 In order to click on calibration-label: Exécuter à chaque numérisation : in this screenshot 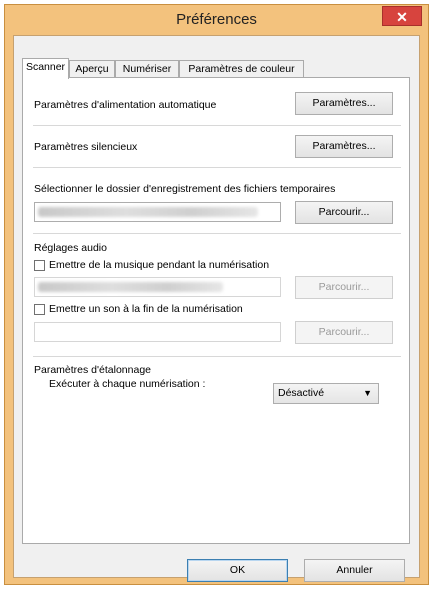, I will do `click(127, 384)`.